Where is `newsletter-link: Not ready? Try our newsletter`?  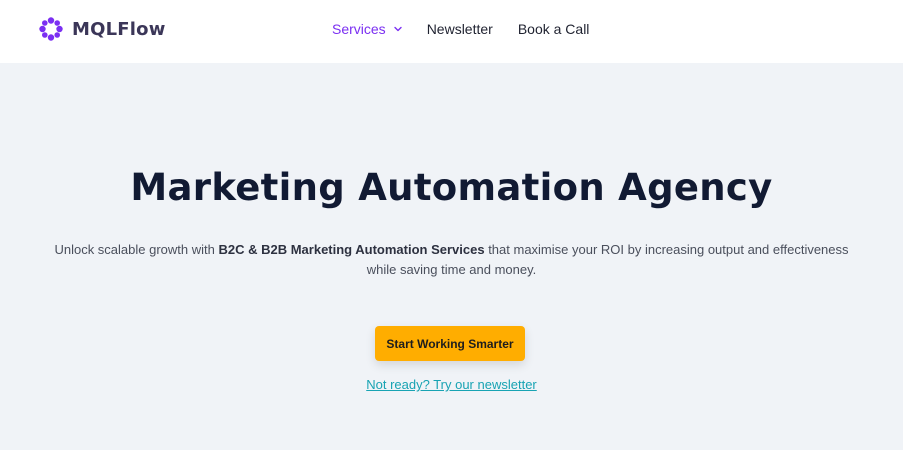
newsletter-link: Not ready? Try our newsletter is located at coordinates (451, 384).